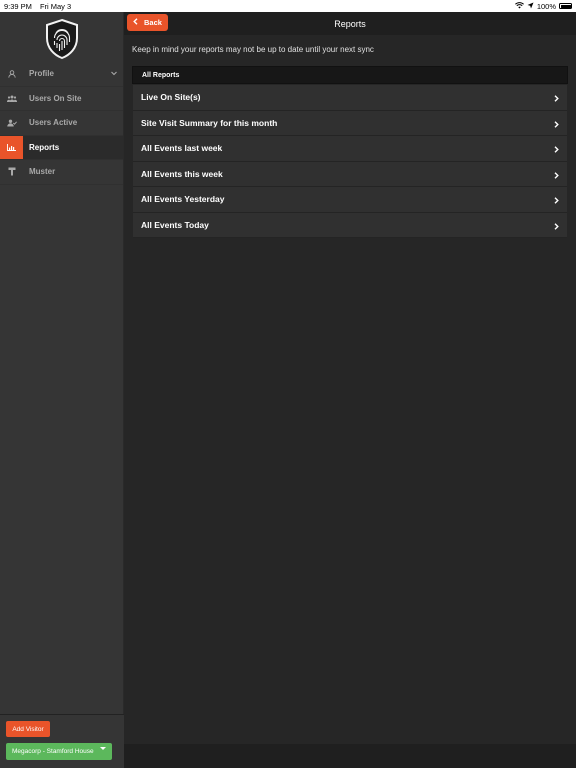  I want to click on report-item-events-today: All Events Today, so click(350, 225).